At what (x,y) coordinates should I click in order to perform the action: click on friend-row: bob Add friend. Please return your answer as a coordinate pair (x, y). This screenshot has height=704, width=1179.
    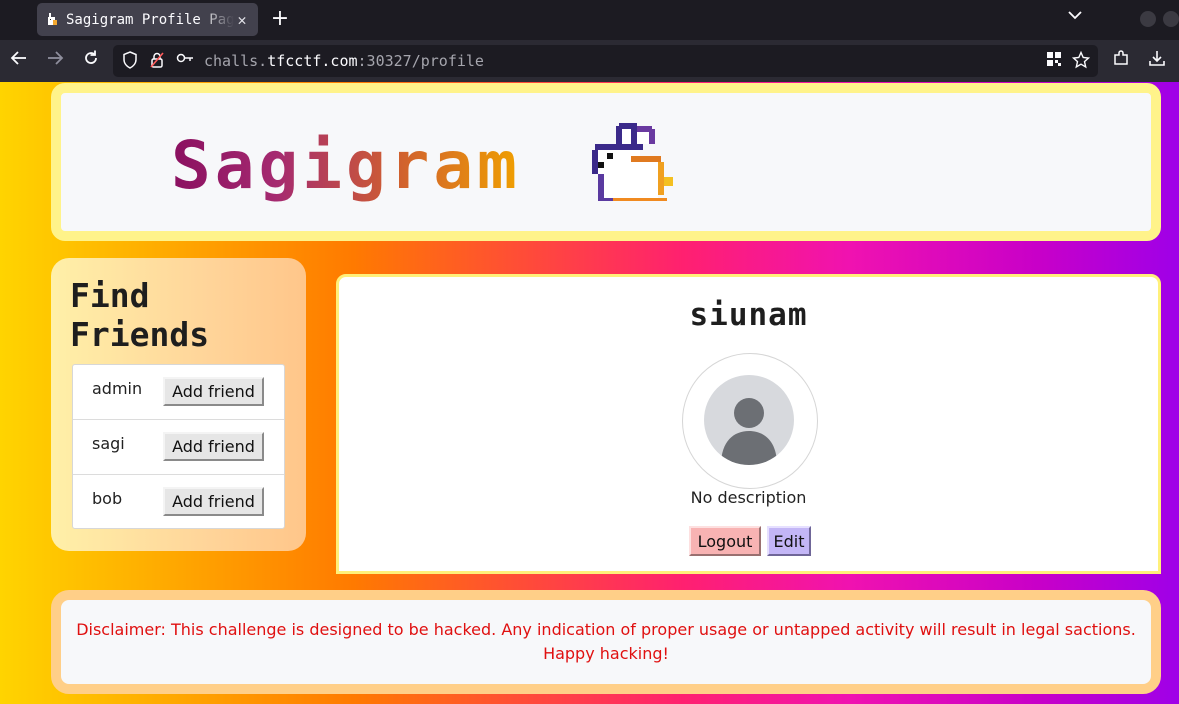
    Looking at the image, I should click on (178, 502).